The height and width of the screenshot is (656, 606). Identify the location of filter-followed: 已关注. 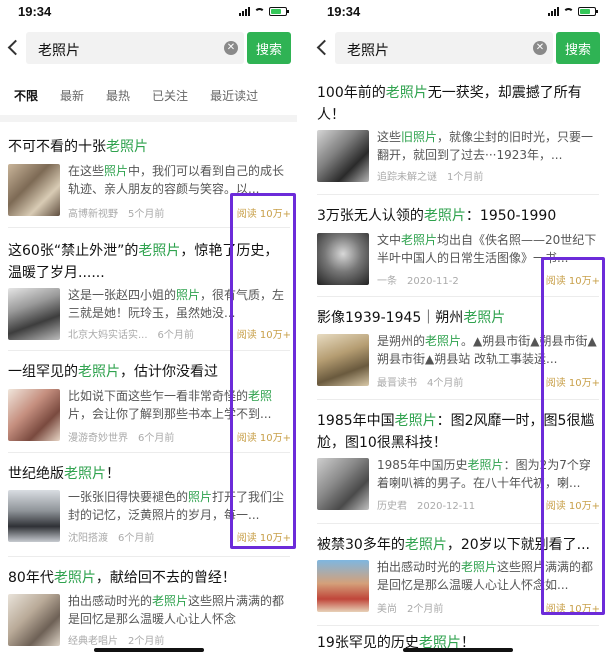
(170, 95).